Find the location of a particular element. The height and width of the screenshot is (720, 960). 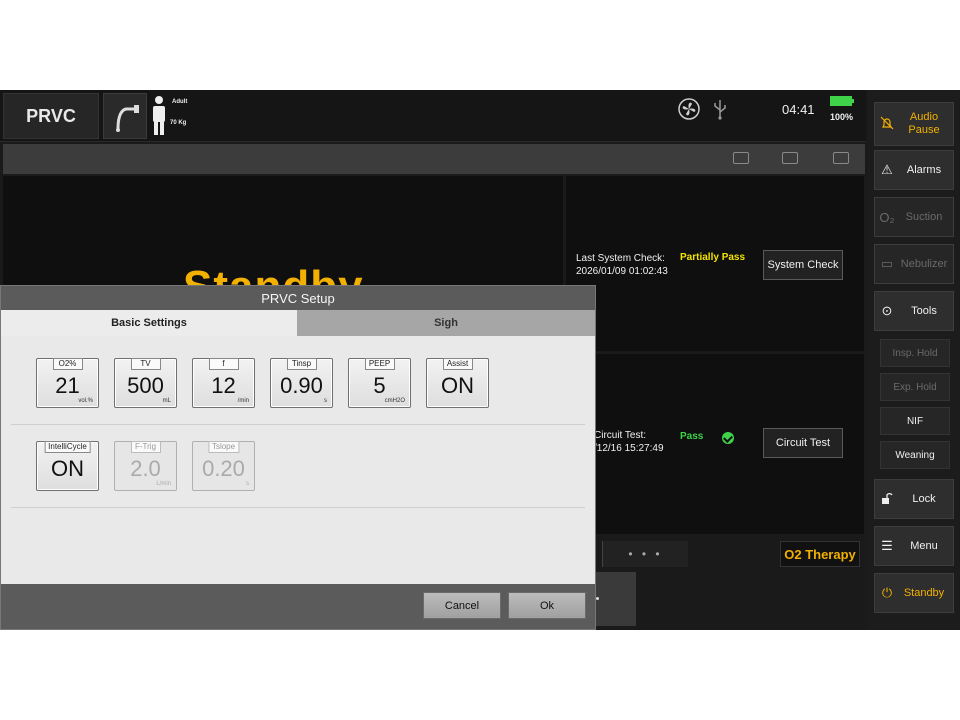

param-name: Assist is located at coordinates (457, 364).